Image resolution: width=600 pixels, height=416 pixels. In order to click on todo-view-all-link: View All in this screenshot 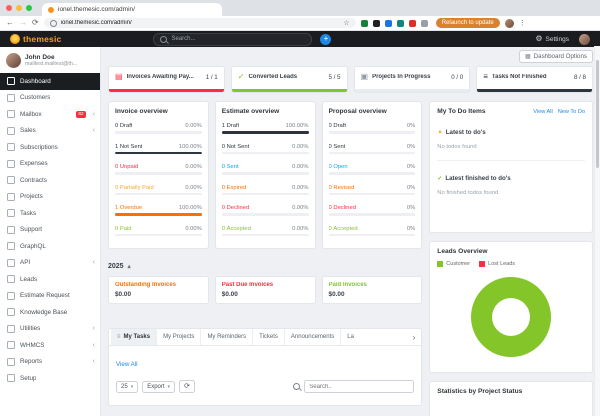, I will do `click(543, 112)`.